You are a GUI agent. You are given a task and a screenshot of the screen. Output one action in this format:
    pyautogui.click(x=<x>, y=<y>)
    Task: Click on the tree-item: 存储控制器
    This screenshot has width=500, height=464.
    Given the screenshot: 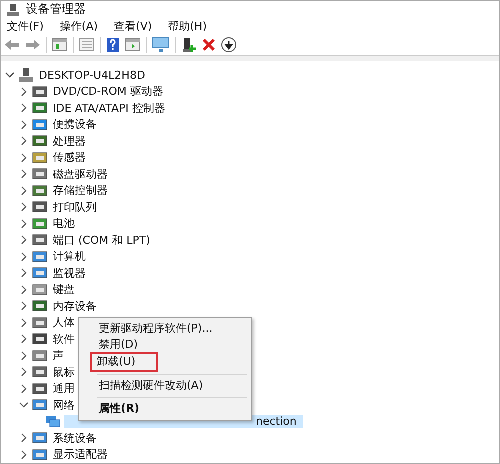 What is the action you would take?
    pyautogui.click(x=80, y=190)
    